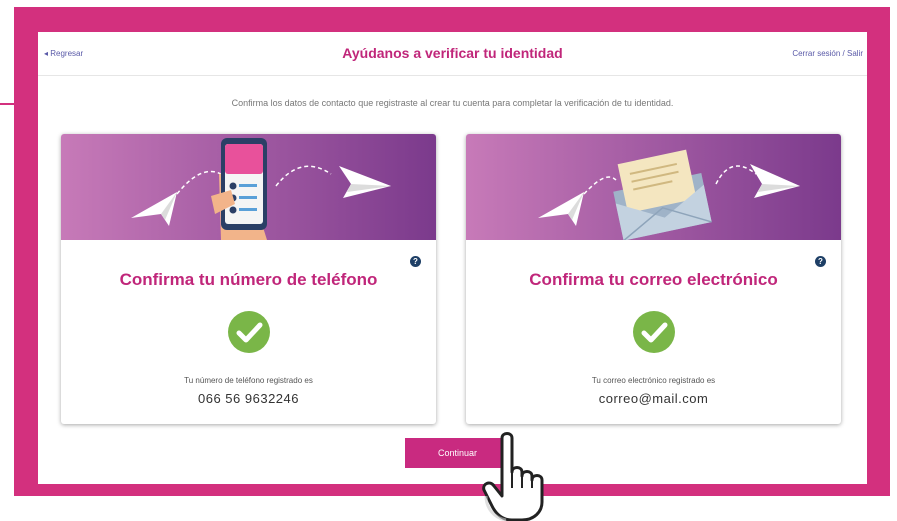 Image resolution: width=897 pixels, height=521 pixels. I want to click on page-title: Ayúdanos a verificar tu identidad, so click(452, 53).